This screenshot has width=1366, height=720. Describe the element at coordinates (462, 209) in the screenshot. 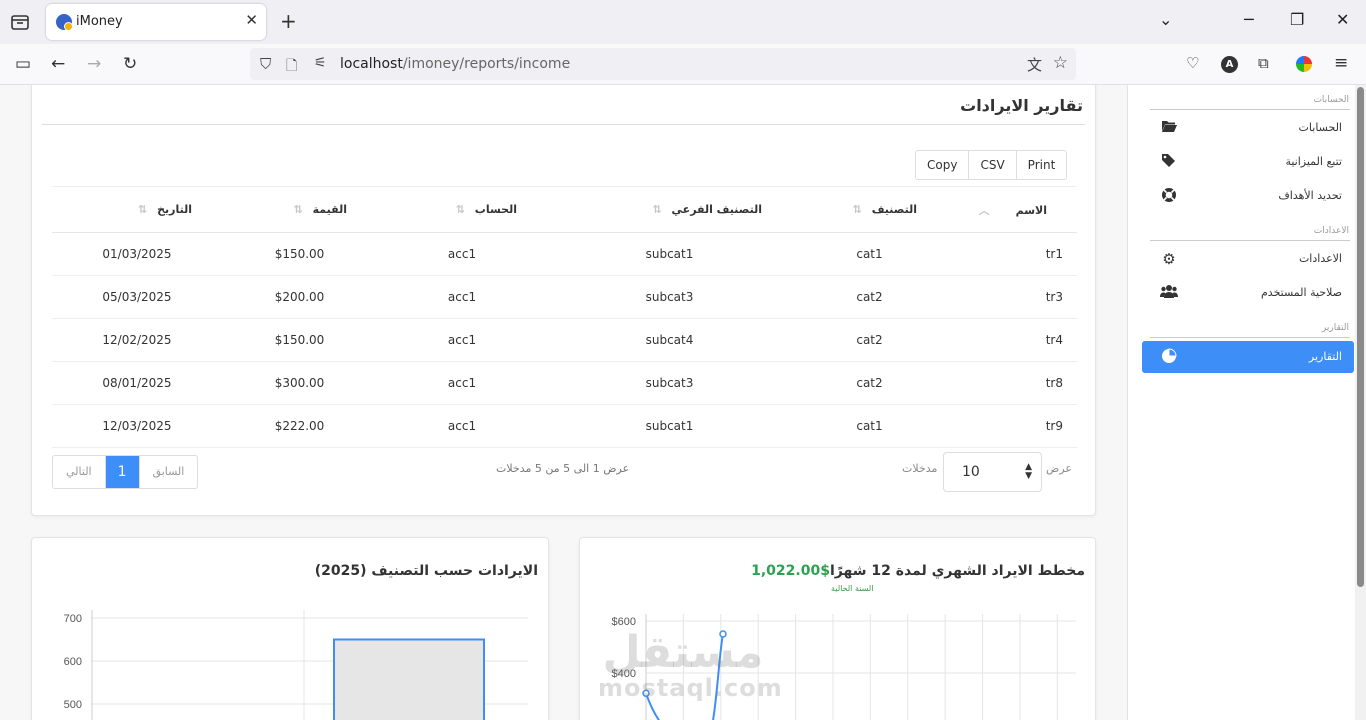

I see `column-header-account: الحساب ⇅` at that location.